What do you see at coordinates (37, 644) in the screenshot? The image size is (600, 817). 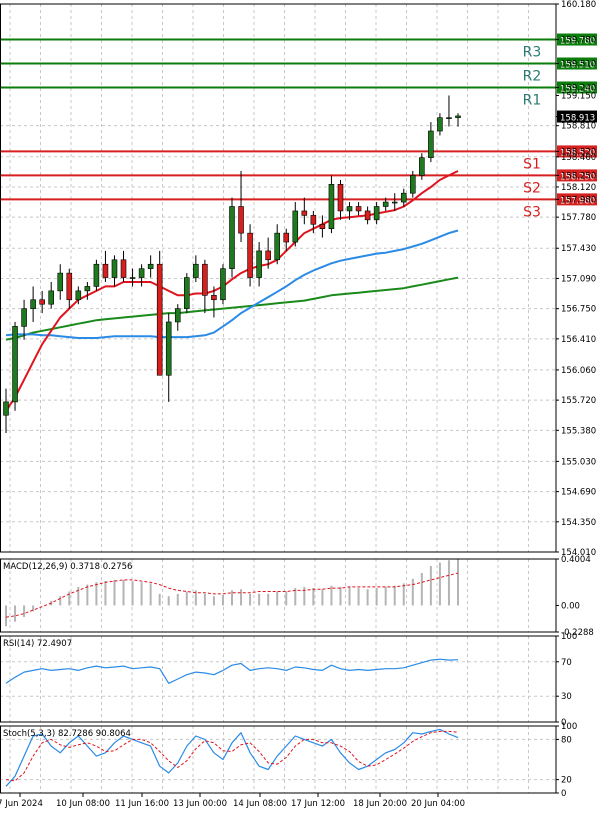 I see `rsi-title: RSI(14) 72.4907` at bounding box center [37, 644].